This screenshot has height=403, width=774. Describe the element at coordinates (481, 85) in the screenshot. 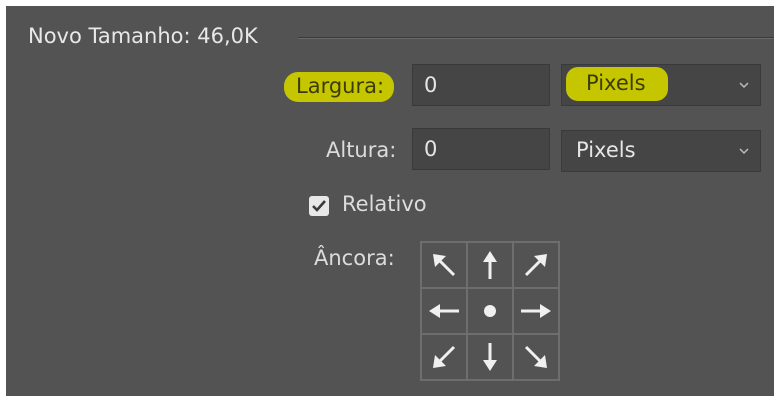

I see `width-input: 0` at that location.